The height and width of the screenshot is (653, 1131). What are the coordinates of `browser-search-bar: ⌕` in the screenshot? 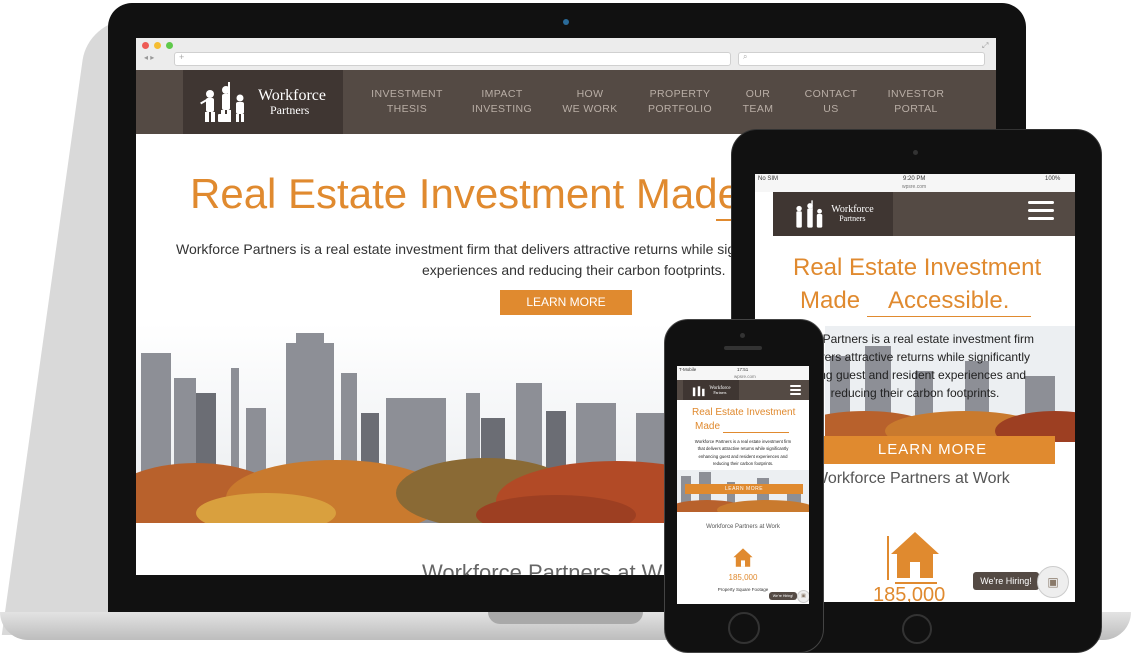 It's located at (861, 59).